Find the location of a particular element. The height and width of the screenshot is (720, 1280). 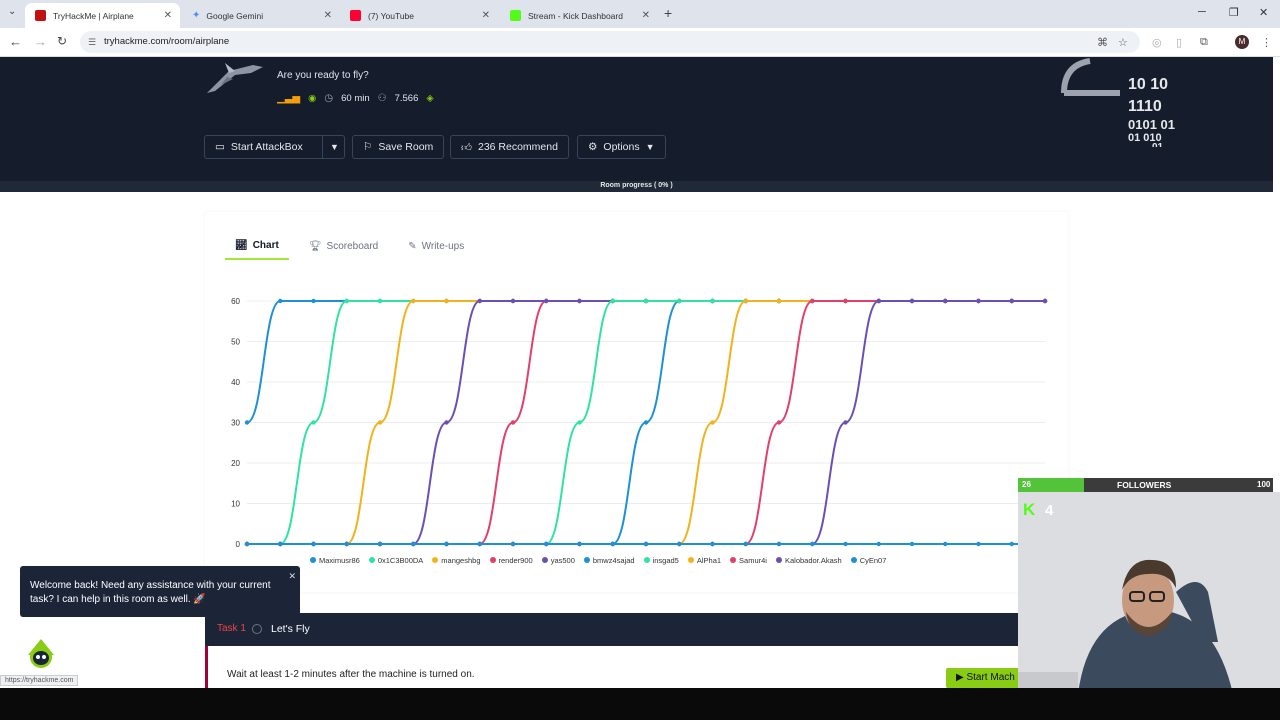

start-machine-button: ▶ Start Mach is located at coordinates (986, 678).